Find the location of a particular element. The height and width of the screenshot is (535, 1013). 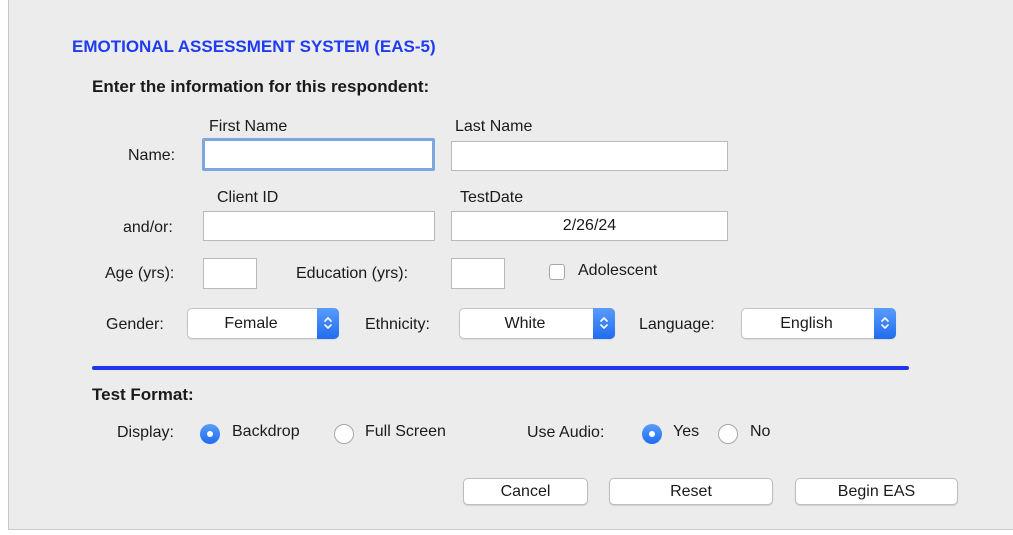

audio-yes-radio is located at coordinates (652, 434).